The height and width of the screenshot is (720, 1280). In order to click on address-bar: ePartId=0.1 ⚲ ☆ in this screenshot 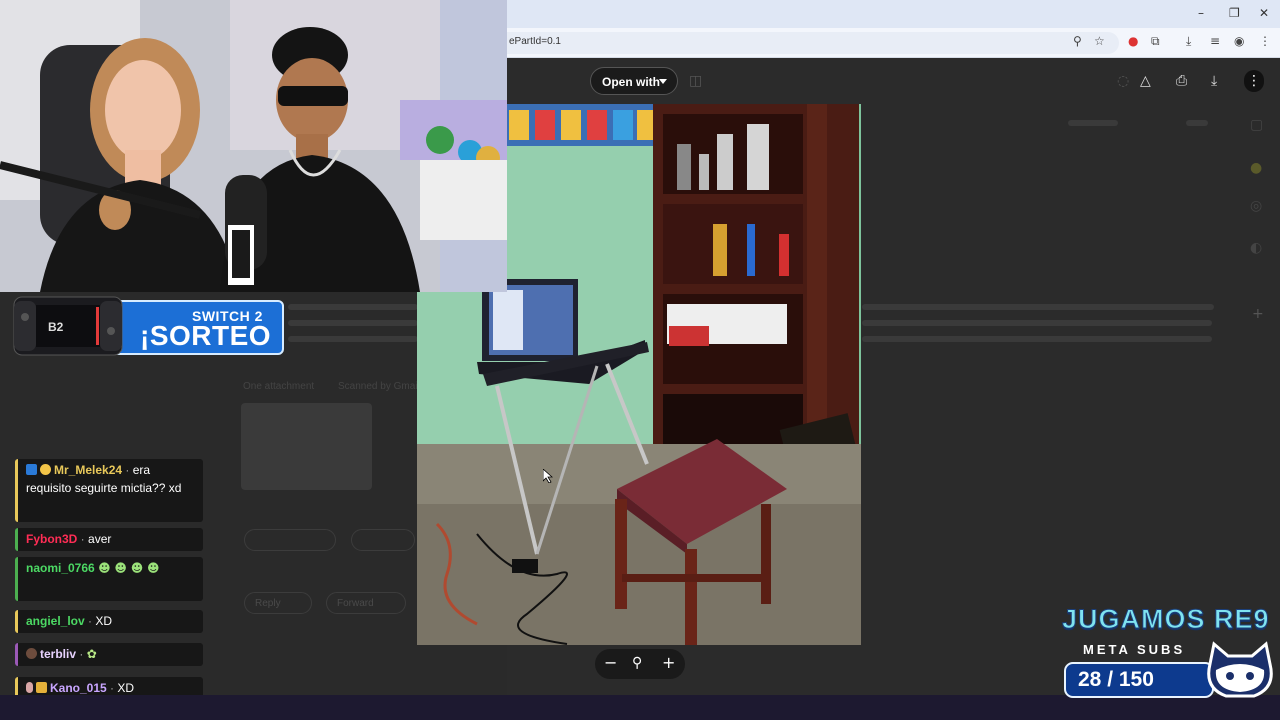, I will do `click(813, 43)`.